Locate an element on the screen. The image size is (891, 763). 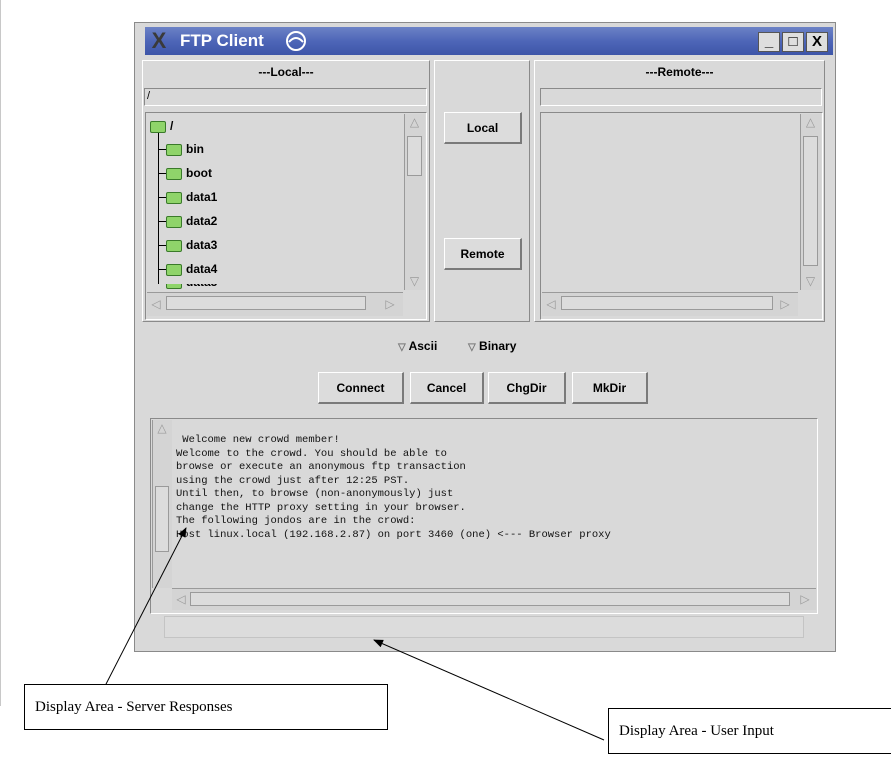
callout-user-input: Display Area - User Input is located at coordinates (749, 731).